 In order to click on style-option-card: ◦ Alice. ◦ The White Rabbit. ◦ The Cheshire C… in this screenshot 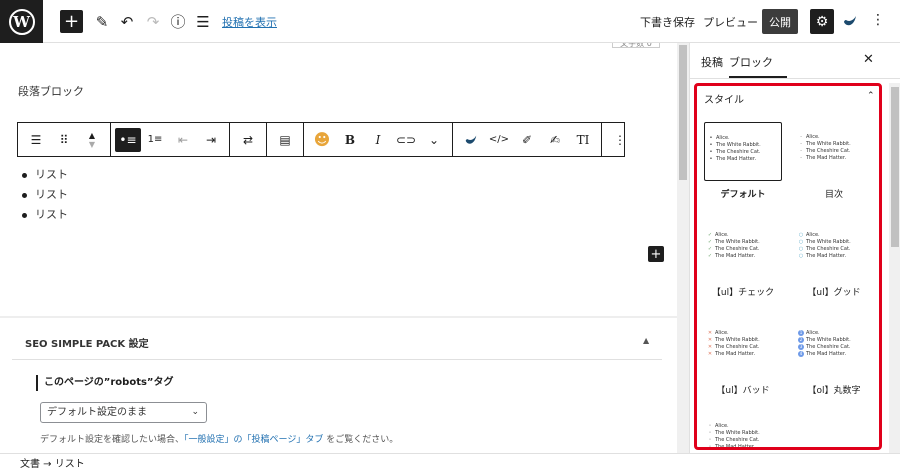, I will do `click(743, 429)`.